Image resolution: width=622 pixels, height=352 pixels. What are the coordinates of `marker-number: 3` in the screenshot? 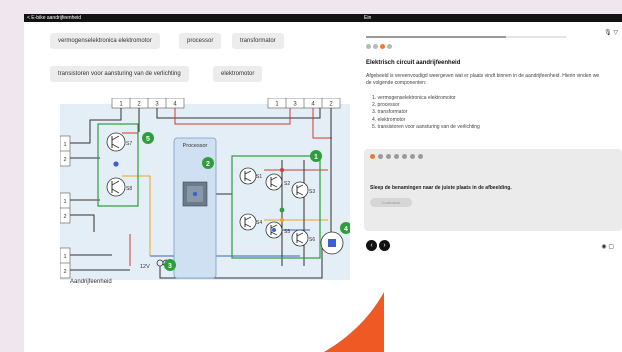 It's located at (170, 266).